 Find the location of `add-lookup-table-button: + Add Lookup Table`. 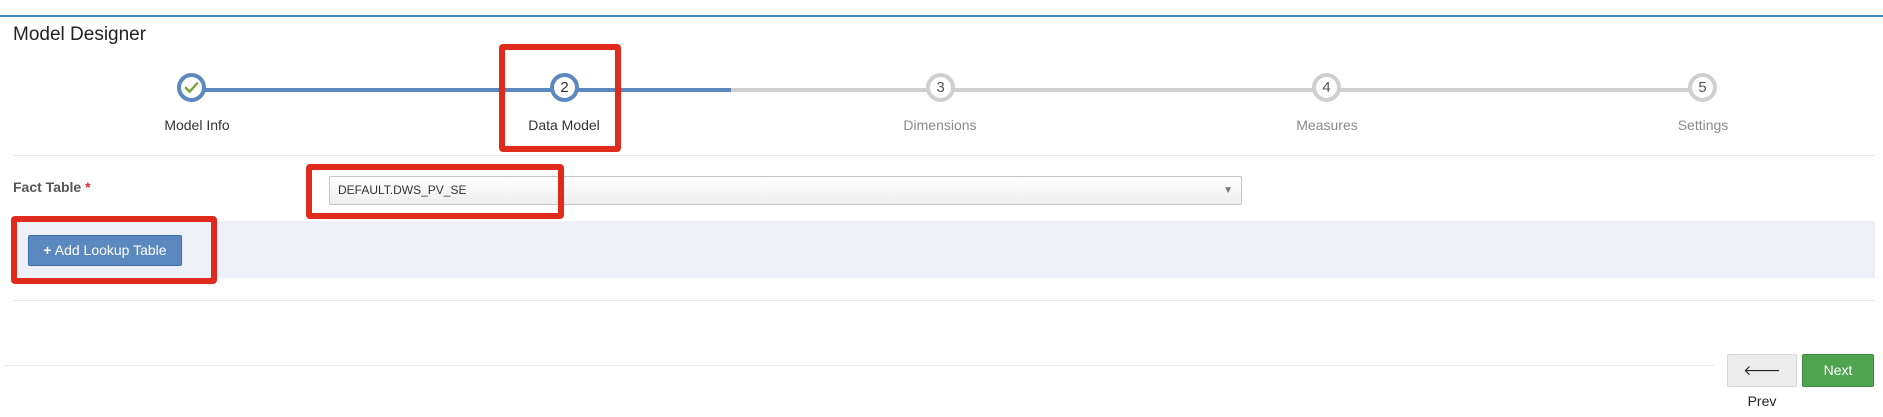

add-lookup-table-button: + Add Lookup Table is located at coordinates (105, 250).